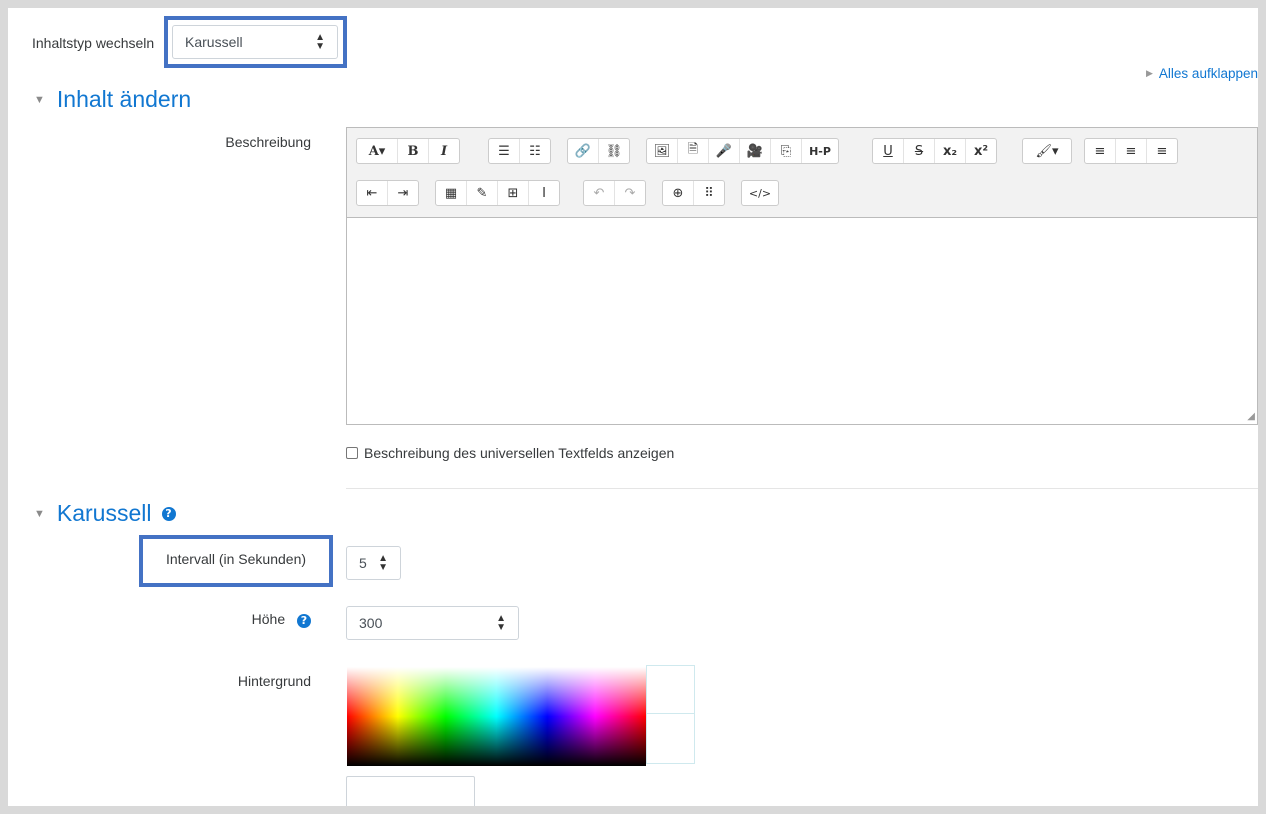 Image resolution: width=1266 pixels, height=814 pixels. What do you see at coordinates (124, 99) in the screenshot?
I see `section-edit-title: Inhalt ändern` at bounding box center [124, 99].